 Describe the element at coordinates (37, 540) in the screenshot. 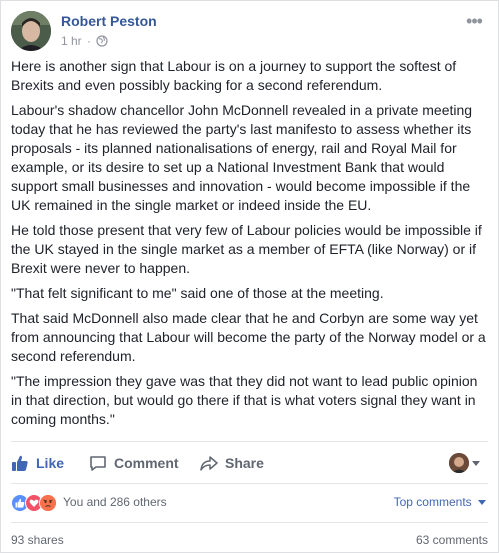

I see `shares-count: 93 shares` at that location.